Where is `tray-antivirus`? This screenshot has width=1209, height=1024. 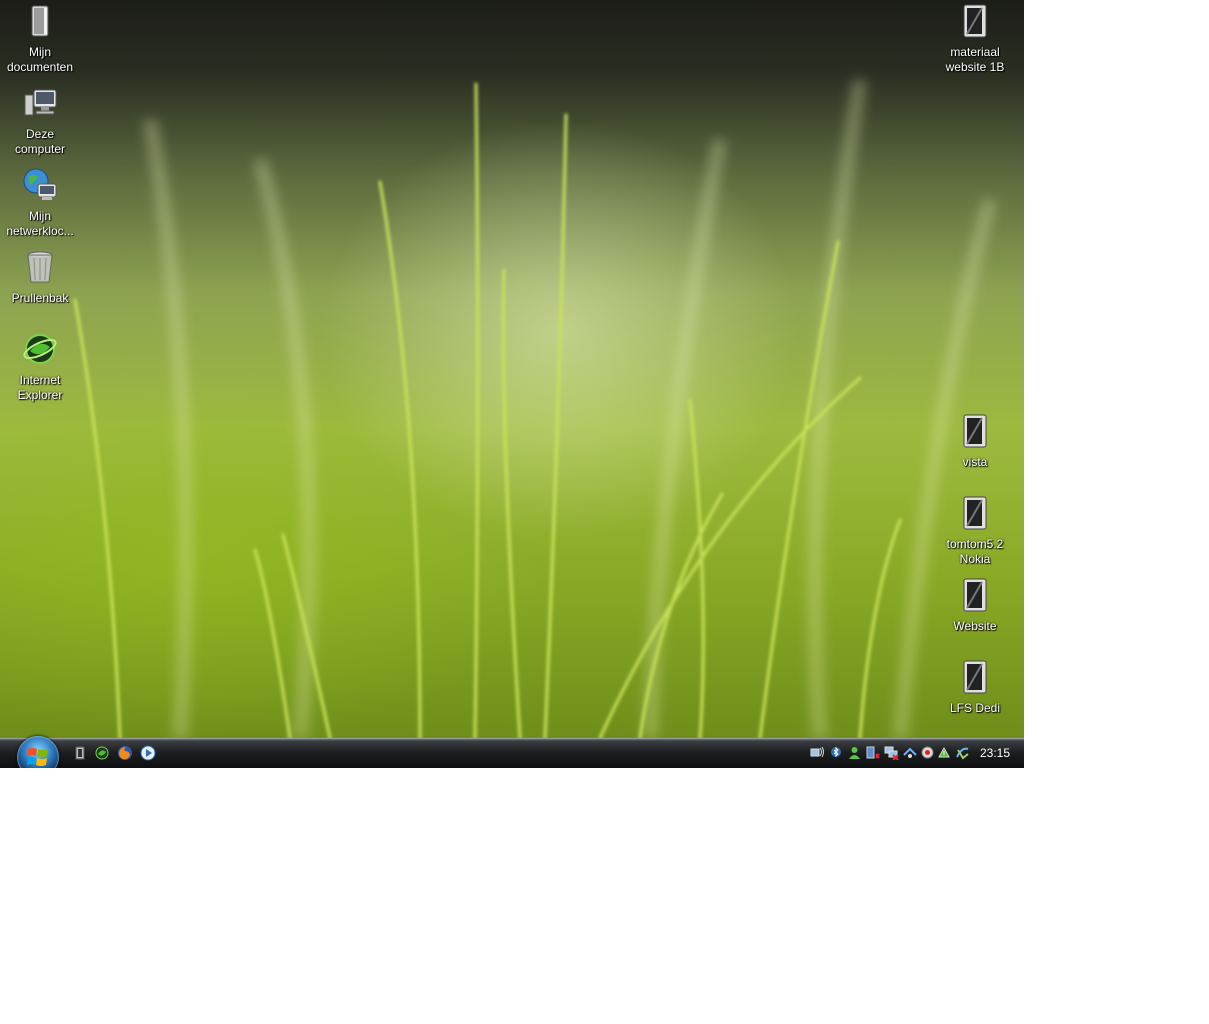 tray-antivirus is located at coordinates (927, 752).